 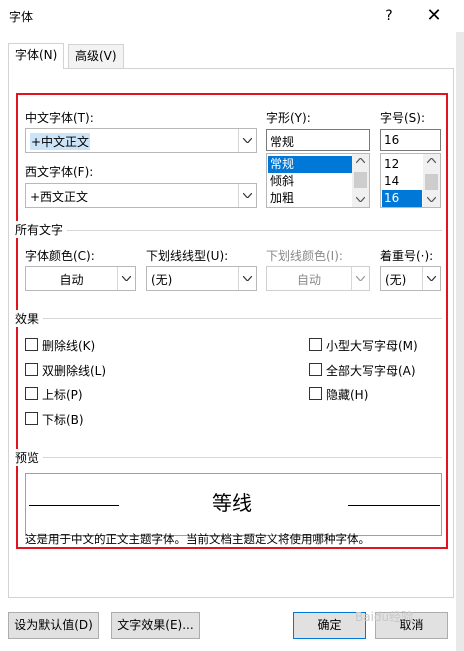 I want to click on background-window-edge, so click(x=460, y=341).